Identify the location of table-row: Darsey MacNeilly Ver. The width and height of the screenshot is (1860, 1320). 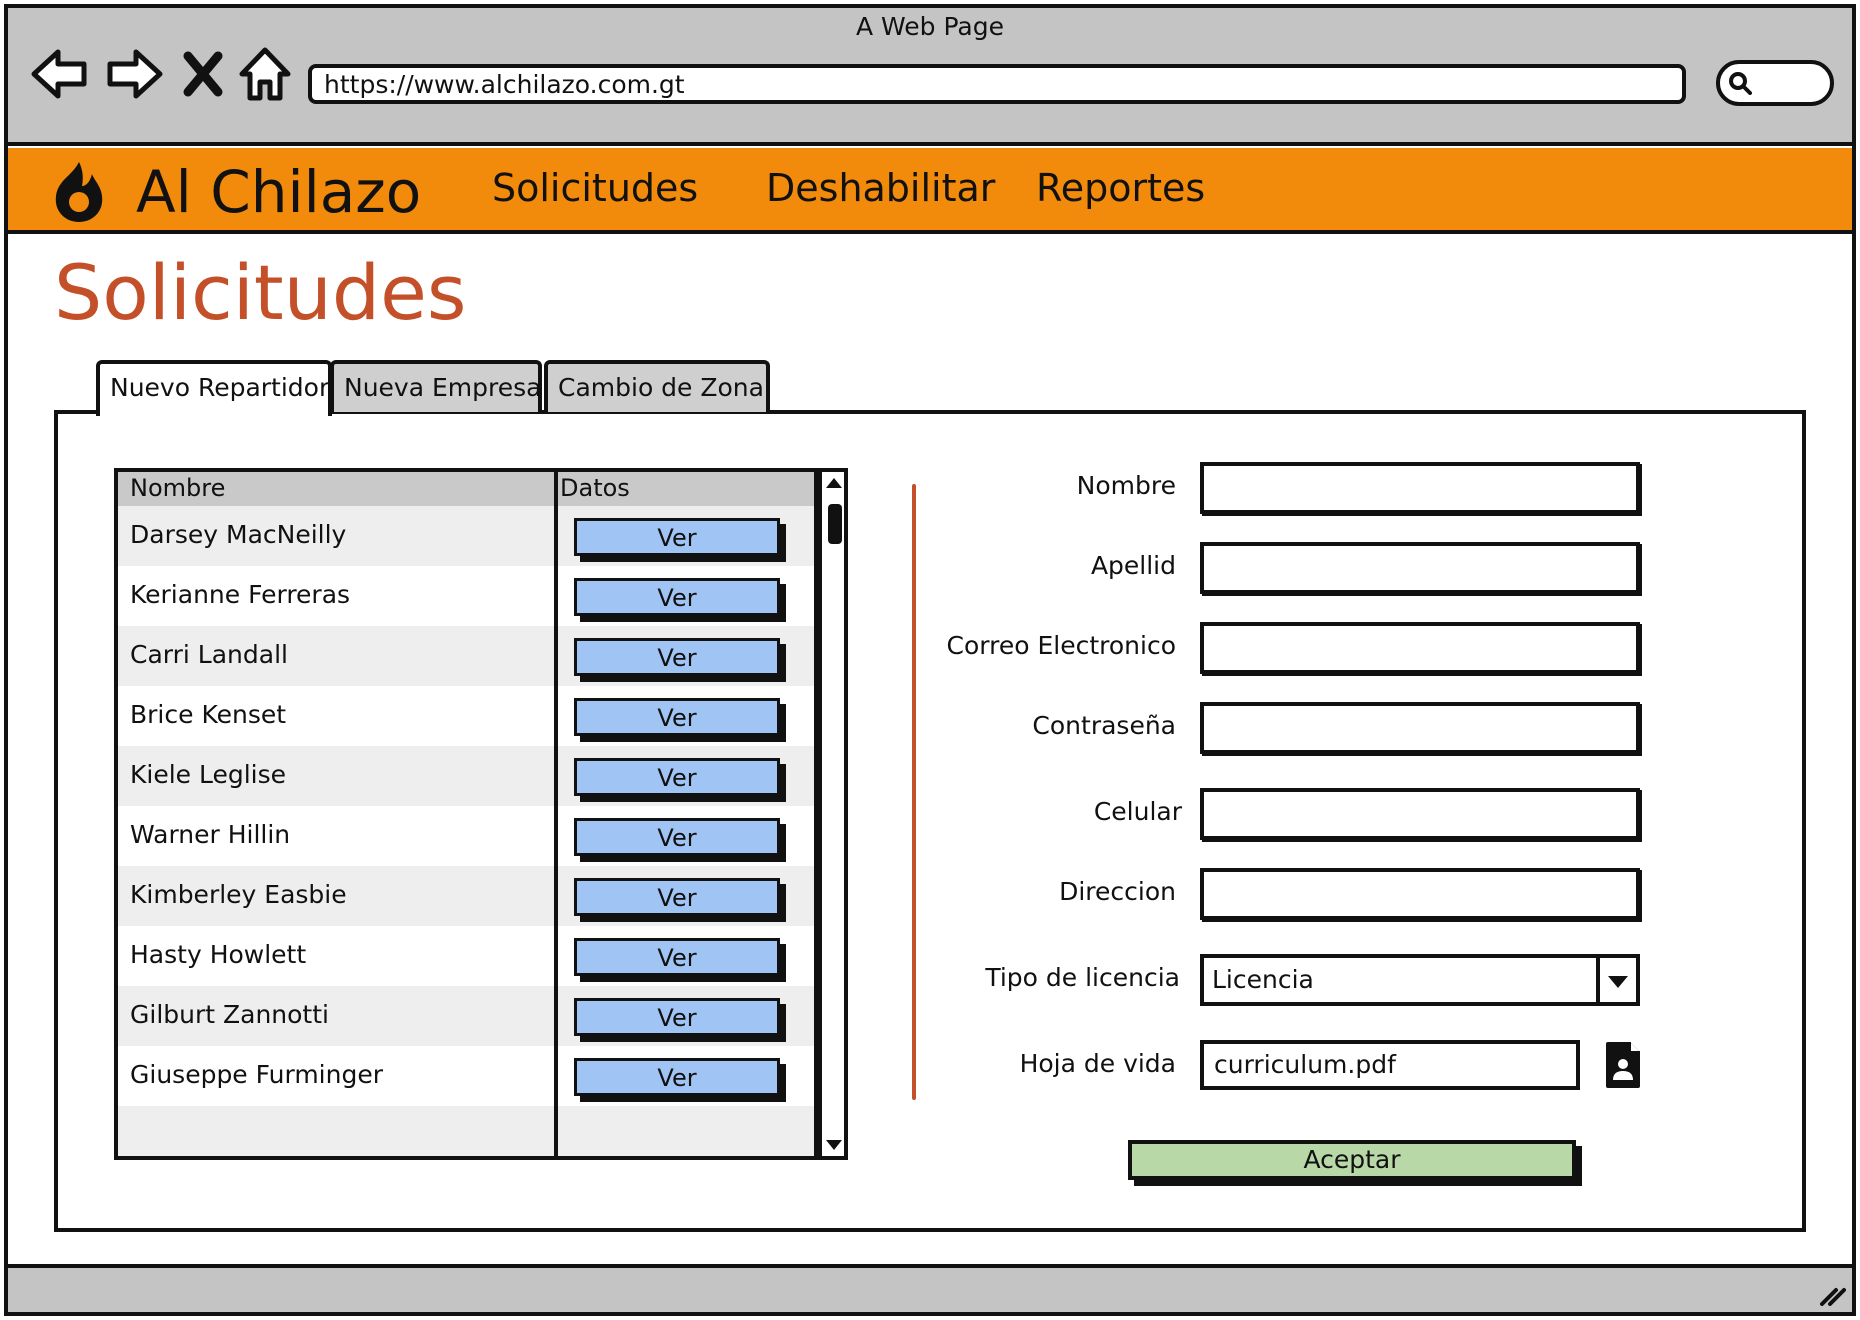
(466, 536).